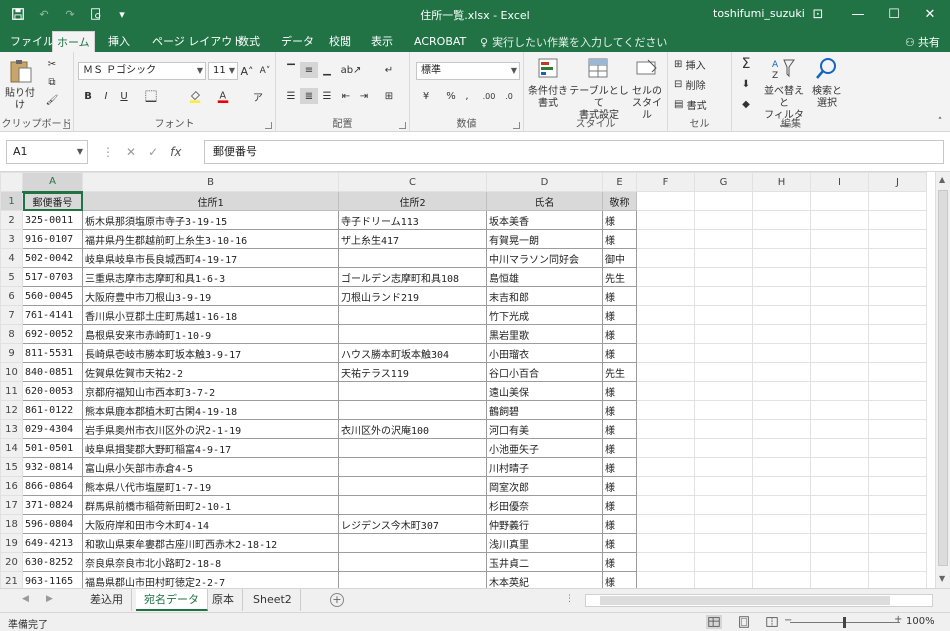 The image size is (950, 631). Describe the element at coordinates (440, 41) in the screenshot. I see `tab-acrobat: ACROBAT` at that location.